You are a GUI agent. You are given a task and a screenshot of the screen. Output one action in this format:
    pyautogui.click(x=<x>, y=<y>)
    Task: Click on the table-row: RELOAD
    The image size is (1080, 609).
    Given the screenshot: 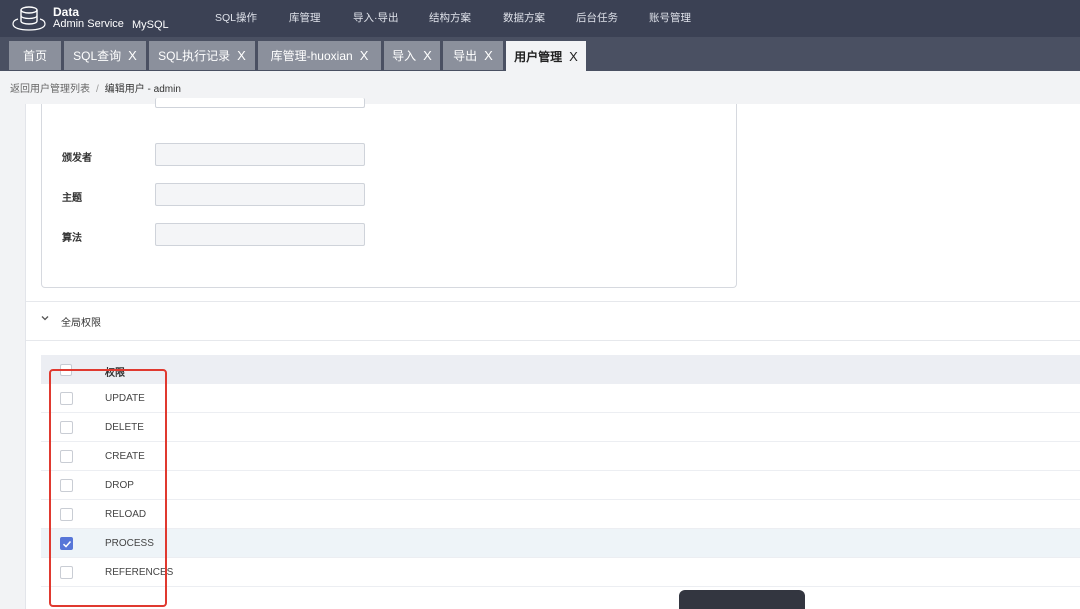 What is the action you would take?
    pyautogui.click(x=560, y=514)
    